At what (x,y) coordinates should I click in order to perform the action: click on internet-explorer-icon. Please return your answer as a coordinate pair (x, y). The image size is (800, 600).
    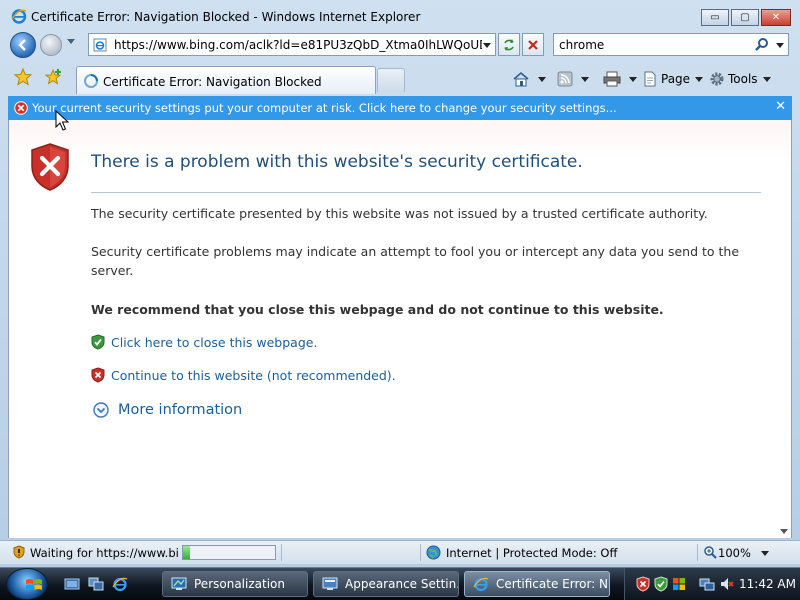
    Looking at the image, I should click on (19, 16).